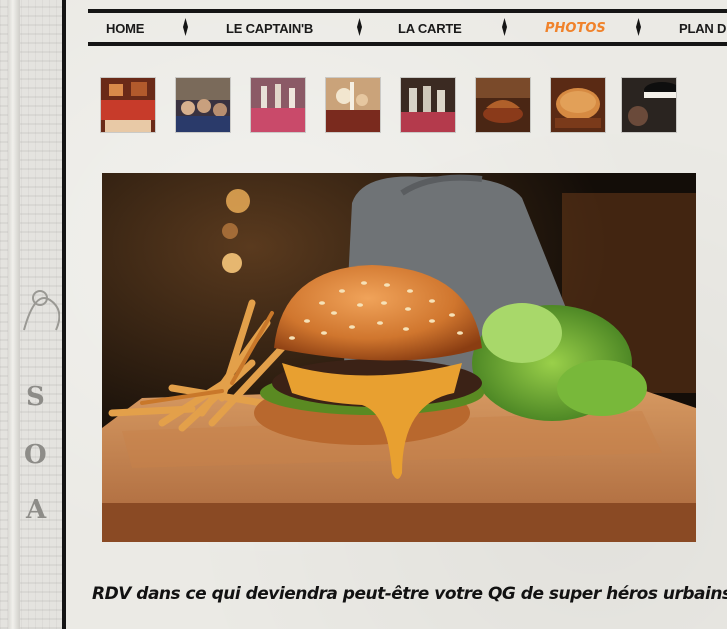  I want to click on main-nav: HOME LE CAPTAIN'B LA CARTE PHOTOS PLAN D, so click(407, 27).